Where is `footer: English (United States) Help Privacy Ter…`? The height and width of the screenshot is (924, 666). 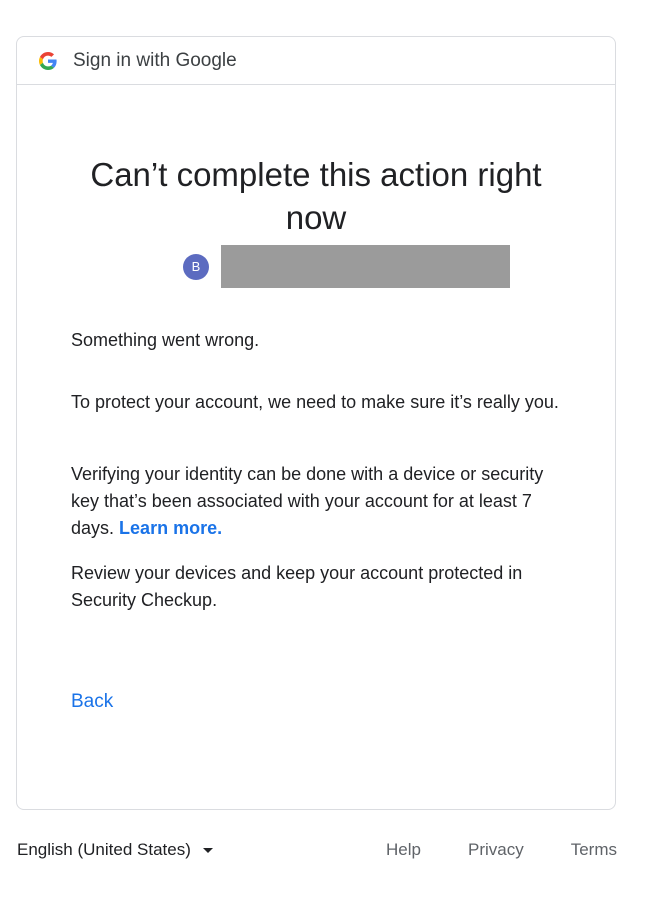
footer: English (United States) Help Privacy Ter… is located at coordinates (317, 853).